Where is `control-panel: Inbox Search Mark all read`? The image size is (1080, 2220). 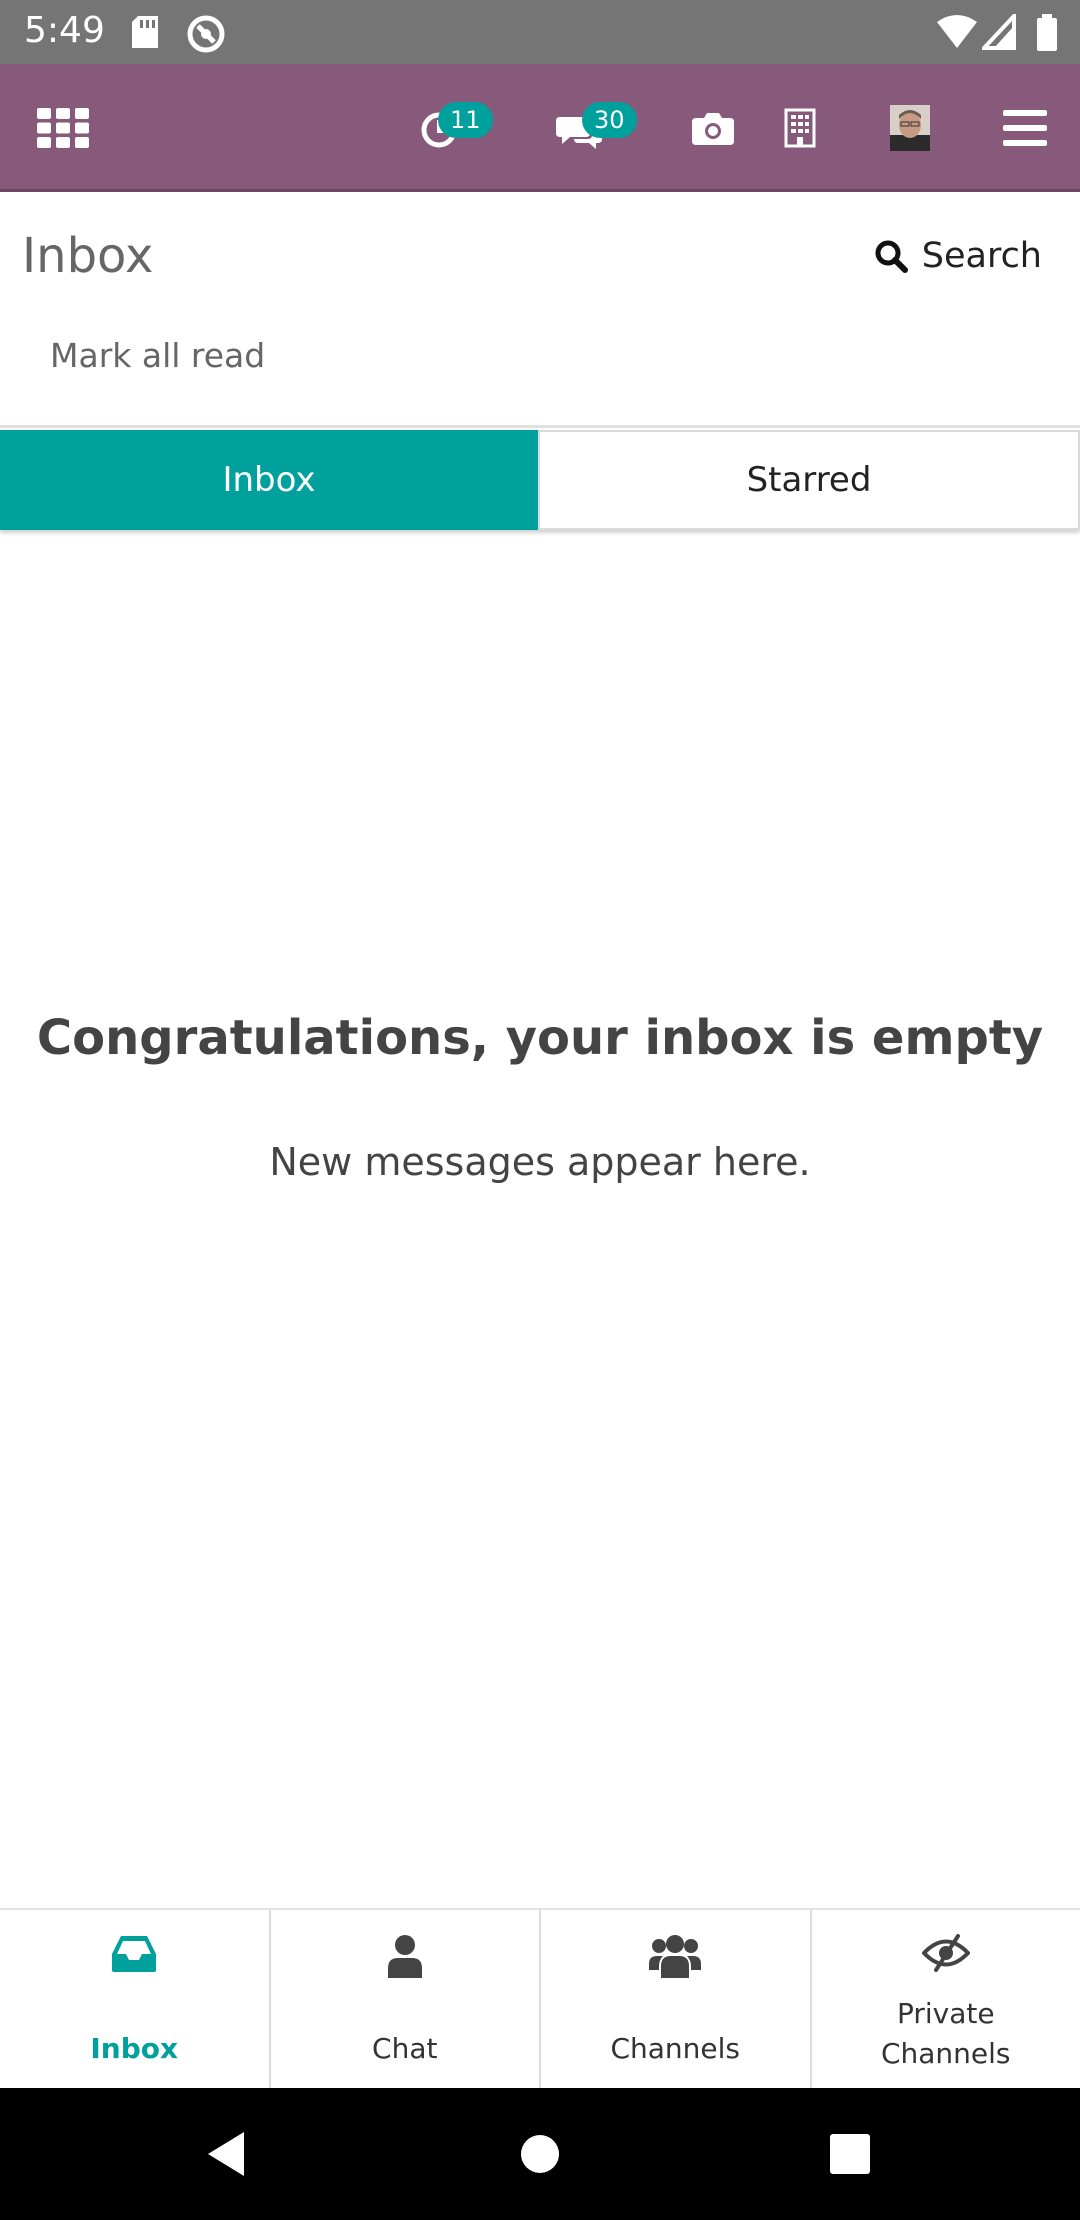
control-panel: Inbox Search Mark all read is located at coordinates (540, 310).